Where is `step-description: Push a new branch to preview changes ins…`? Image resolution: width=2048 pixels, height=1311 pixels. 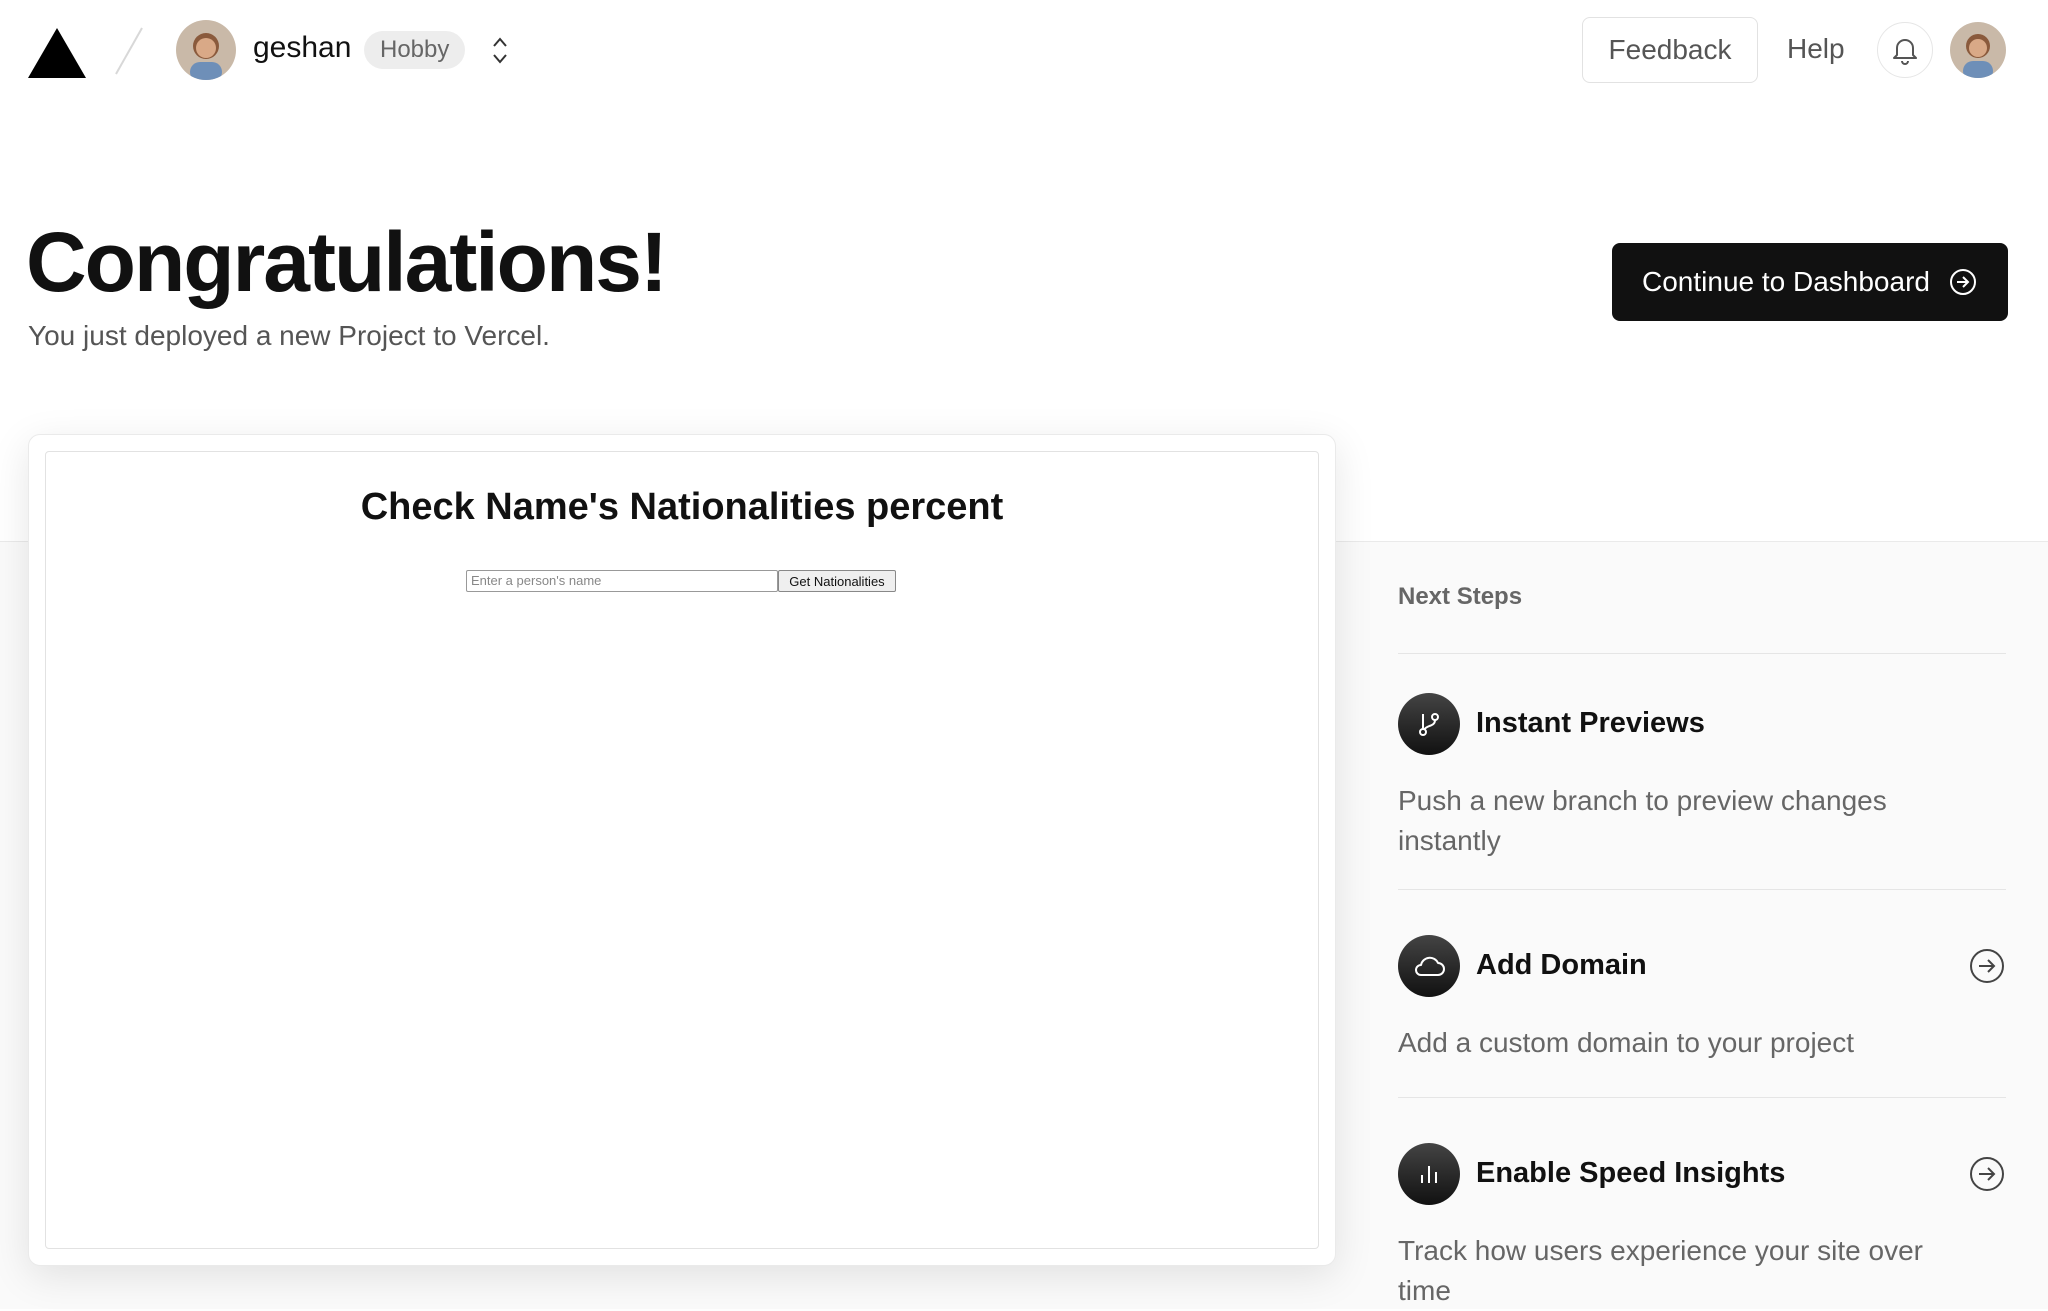
step-description: Push a new branch to preview changes ins… is located at coordinates (1642, 820).